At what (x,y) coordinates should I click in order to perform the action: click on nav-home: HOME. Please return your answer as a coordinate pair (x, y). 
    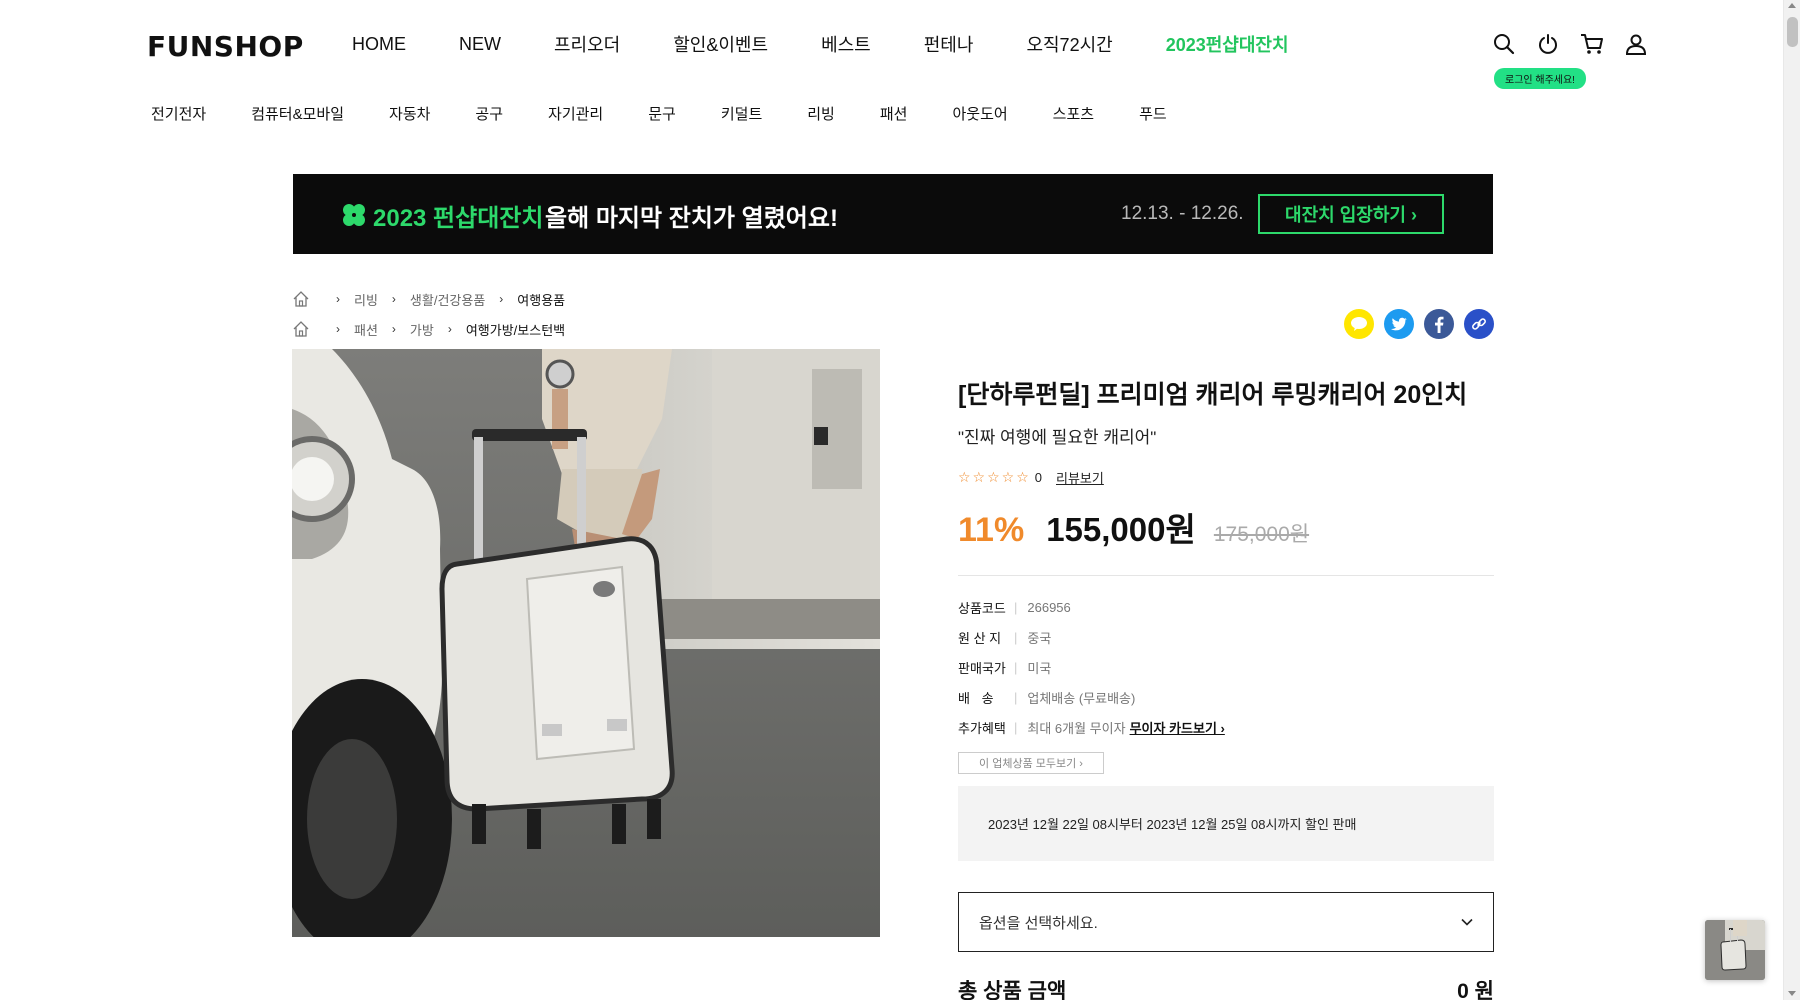
    Looking at the image, I should click on (379, 44).